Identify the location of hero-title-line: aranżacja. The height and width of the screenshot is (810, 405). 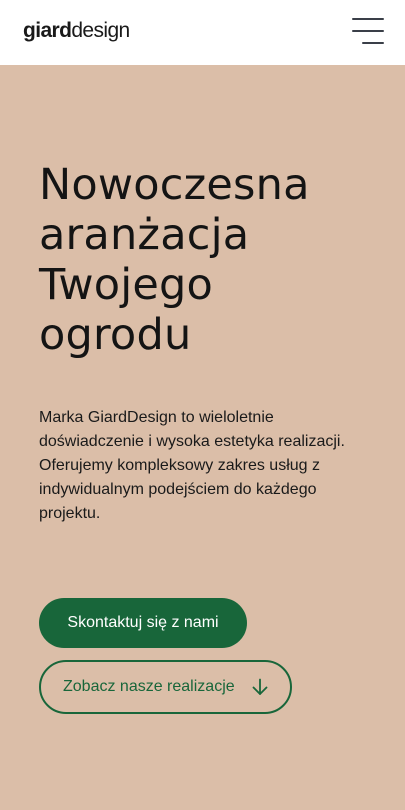
(144, 235).